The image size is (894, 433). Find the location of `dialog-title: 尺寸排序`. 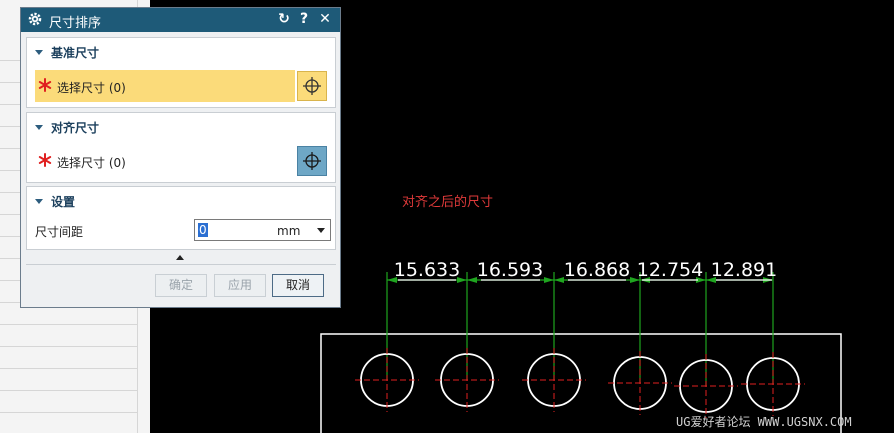

dialog-title: 尺寸排序 is located at coordinates (75, 23).